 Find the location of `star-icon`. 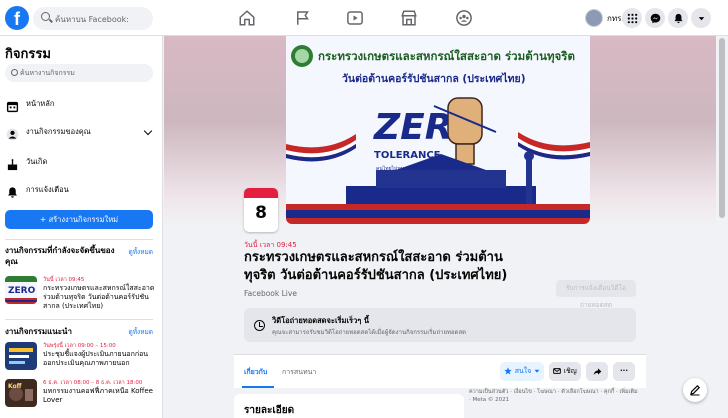

star-icon is located at coordinates (508, 371).